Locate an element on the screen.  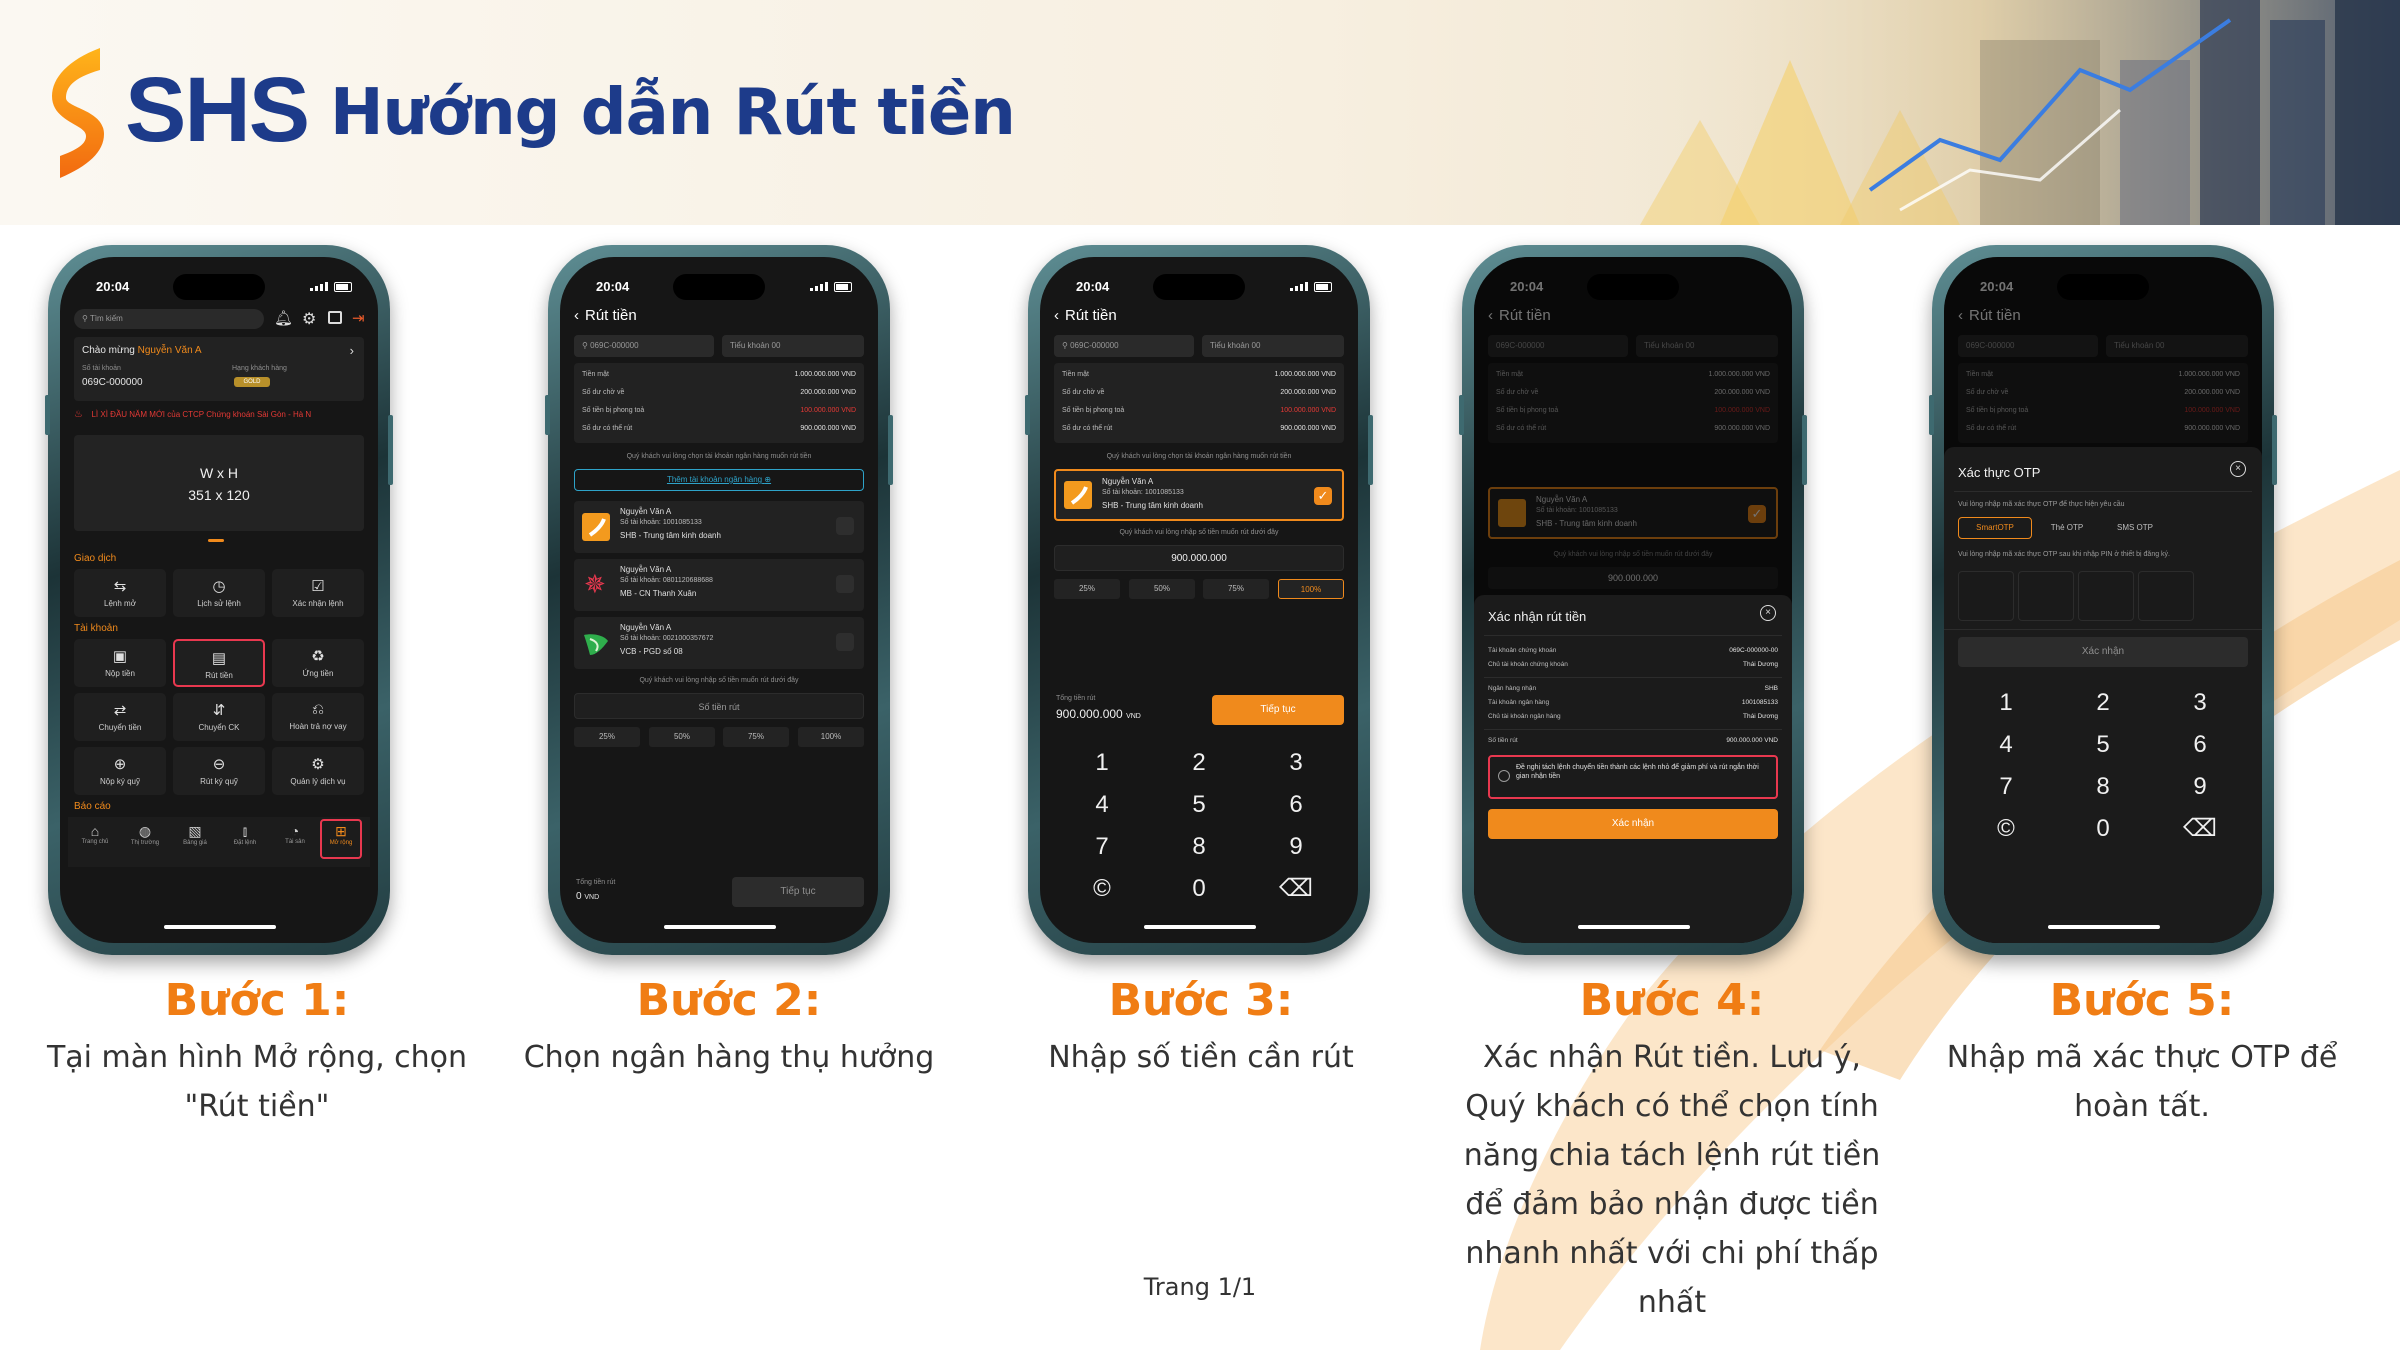
logout-icon: ⇥ is located at coordinates (358, 318).